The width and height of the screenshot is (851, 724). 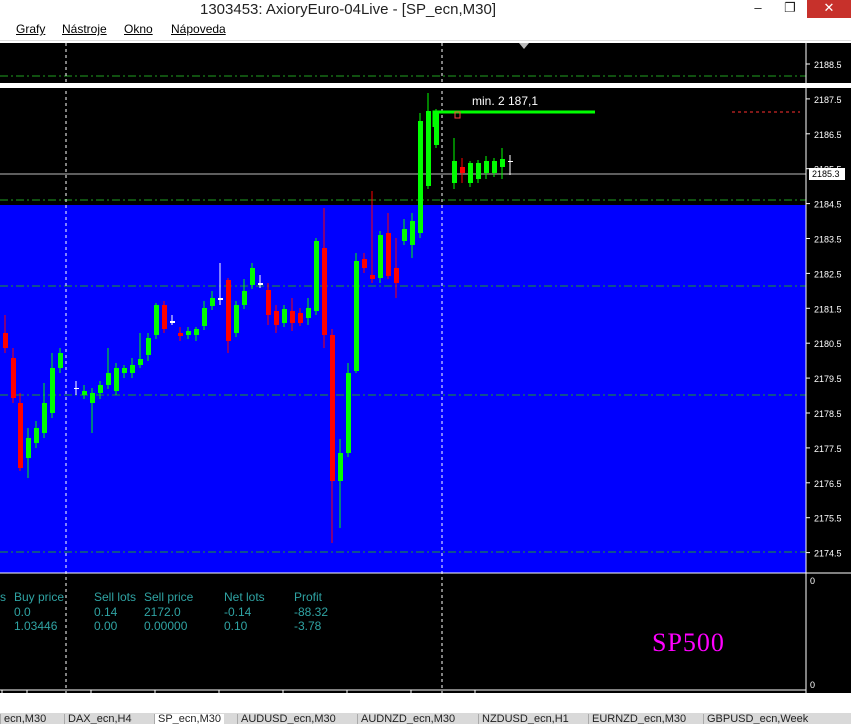 What do you see at coordinates (3, 597) in the screenshot?
I see `orders-header-s: s` at bounding box center [3, 597].